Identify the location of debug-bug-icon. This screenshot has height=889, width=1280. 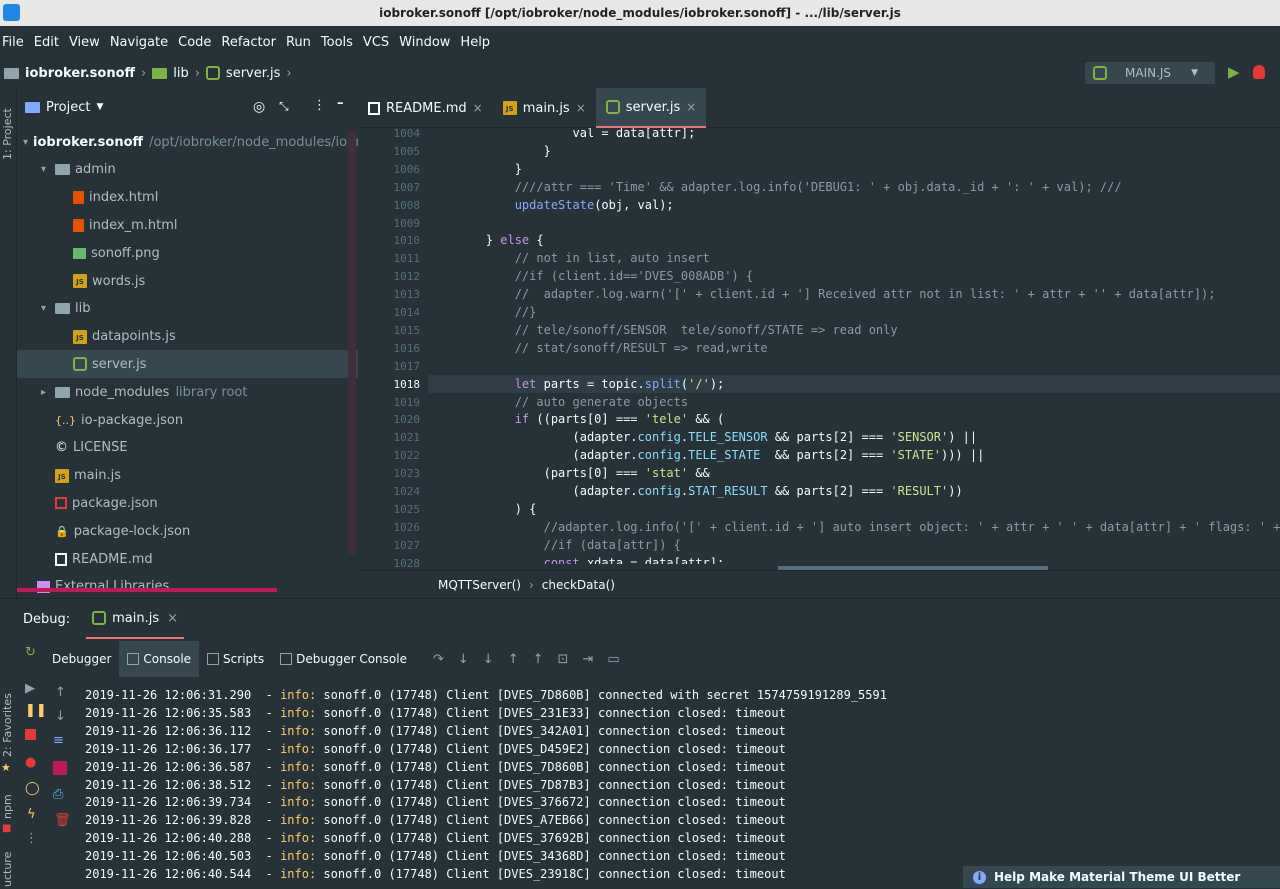
(1259, 72).